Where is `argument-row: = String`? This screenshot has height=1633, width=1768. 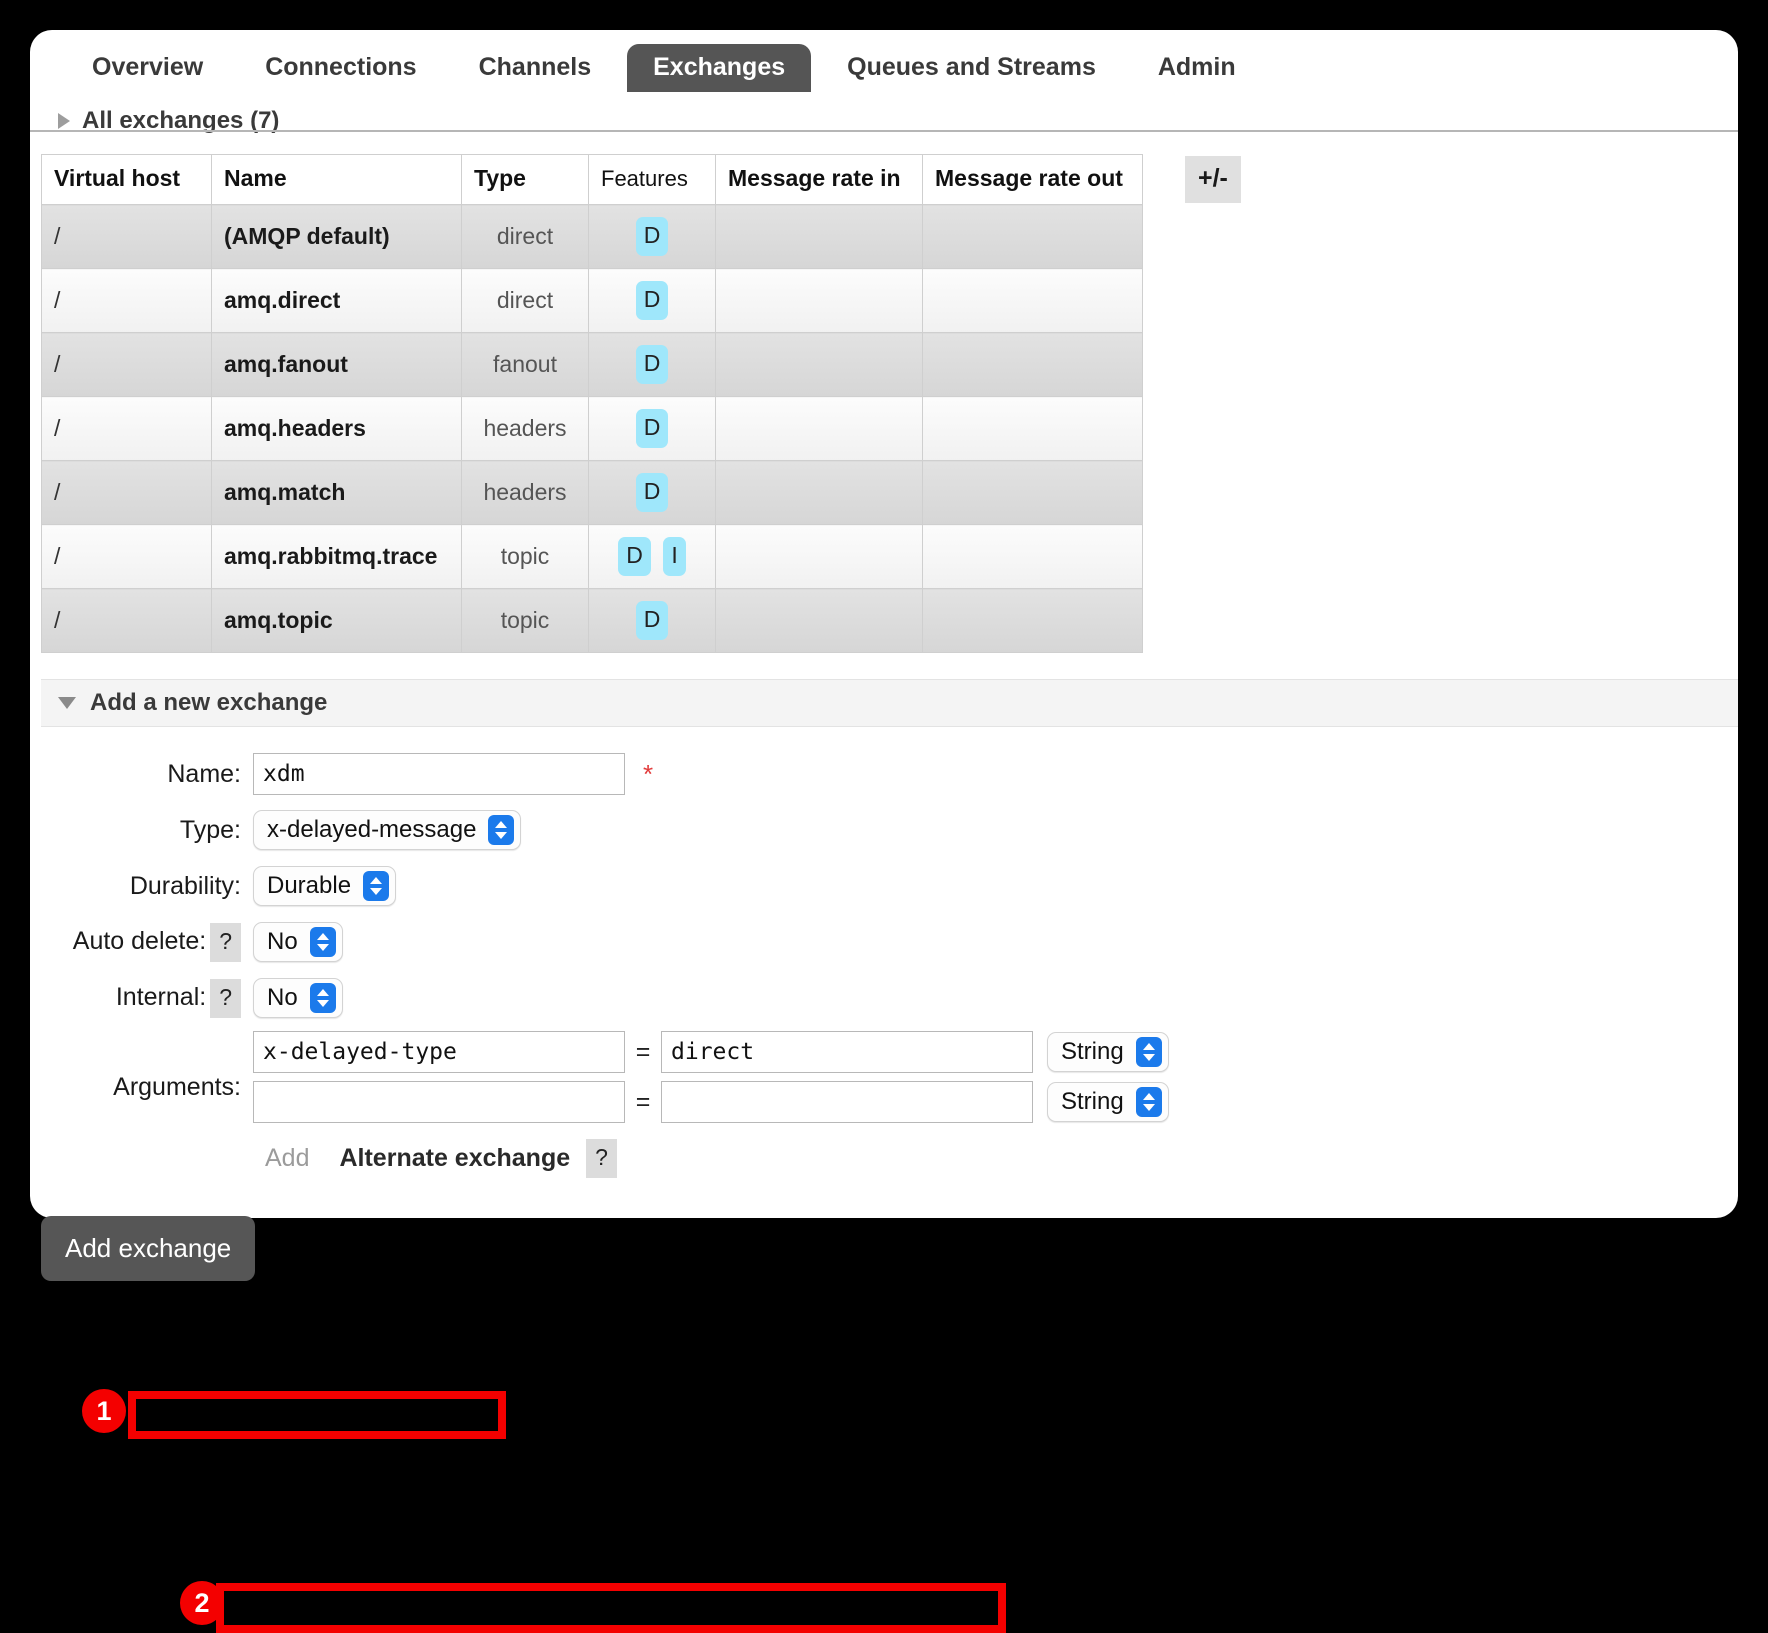
argument-row: = String is located at coordinates (711, 1102).